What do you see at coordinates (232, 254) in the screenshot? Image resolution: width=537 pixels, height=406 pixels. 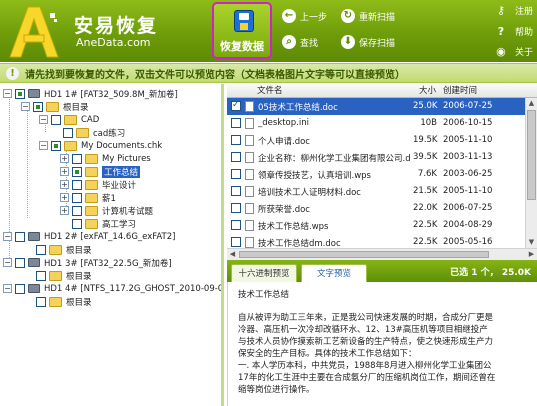 I see `scroll-left-icon: ◀` at bounding box center [232, 254].